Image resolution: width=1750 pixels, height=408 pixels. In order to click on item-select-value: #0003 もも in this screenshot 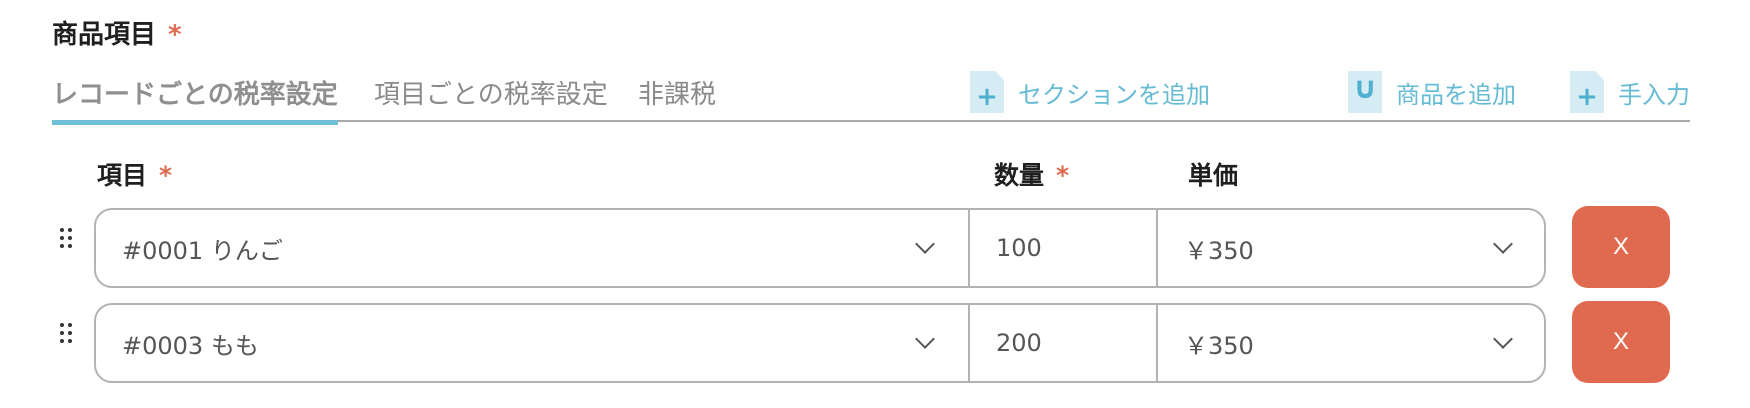, I will do `click(190, 345)`.